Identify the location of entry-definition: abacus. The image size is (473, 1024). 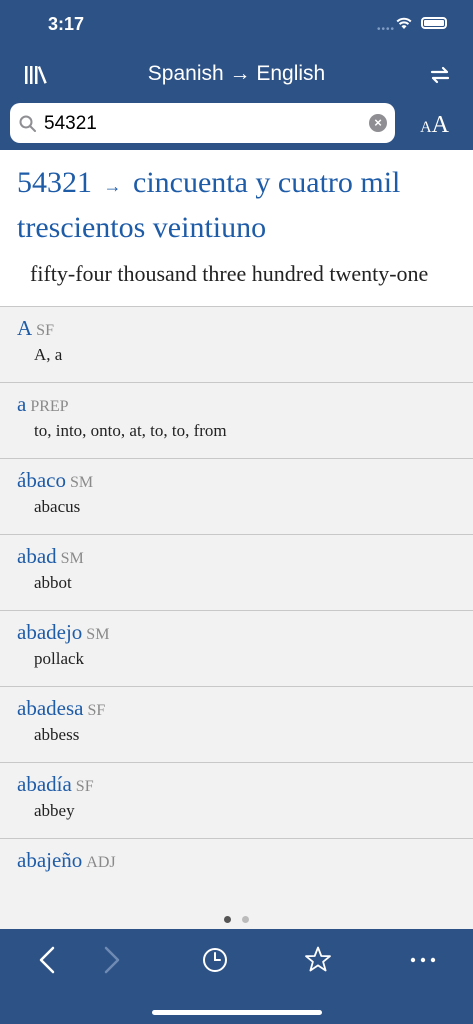
(57, 506).